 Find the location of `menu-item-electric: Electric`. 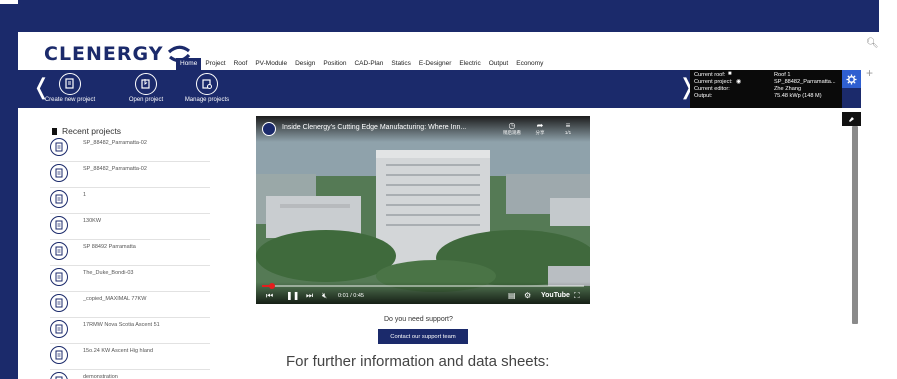

menu-item-electric: Electric is located at coordinates (469, 64).